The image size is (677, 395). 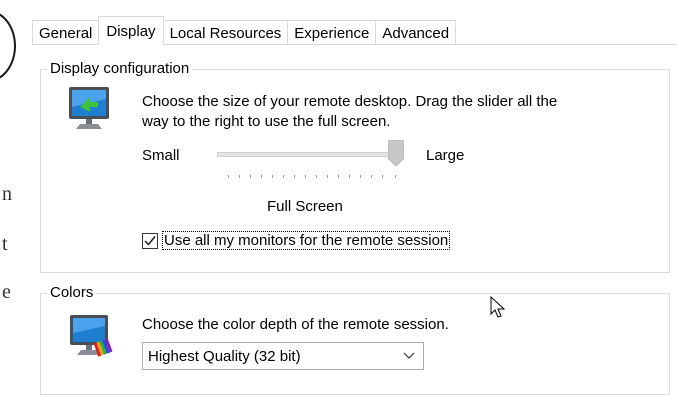 What do you see at coordinates (498, 307) in the screenshot?
I see `mouse-pointer-icon` at bounding box center [498, 307].